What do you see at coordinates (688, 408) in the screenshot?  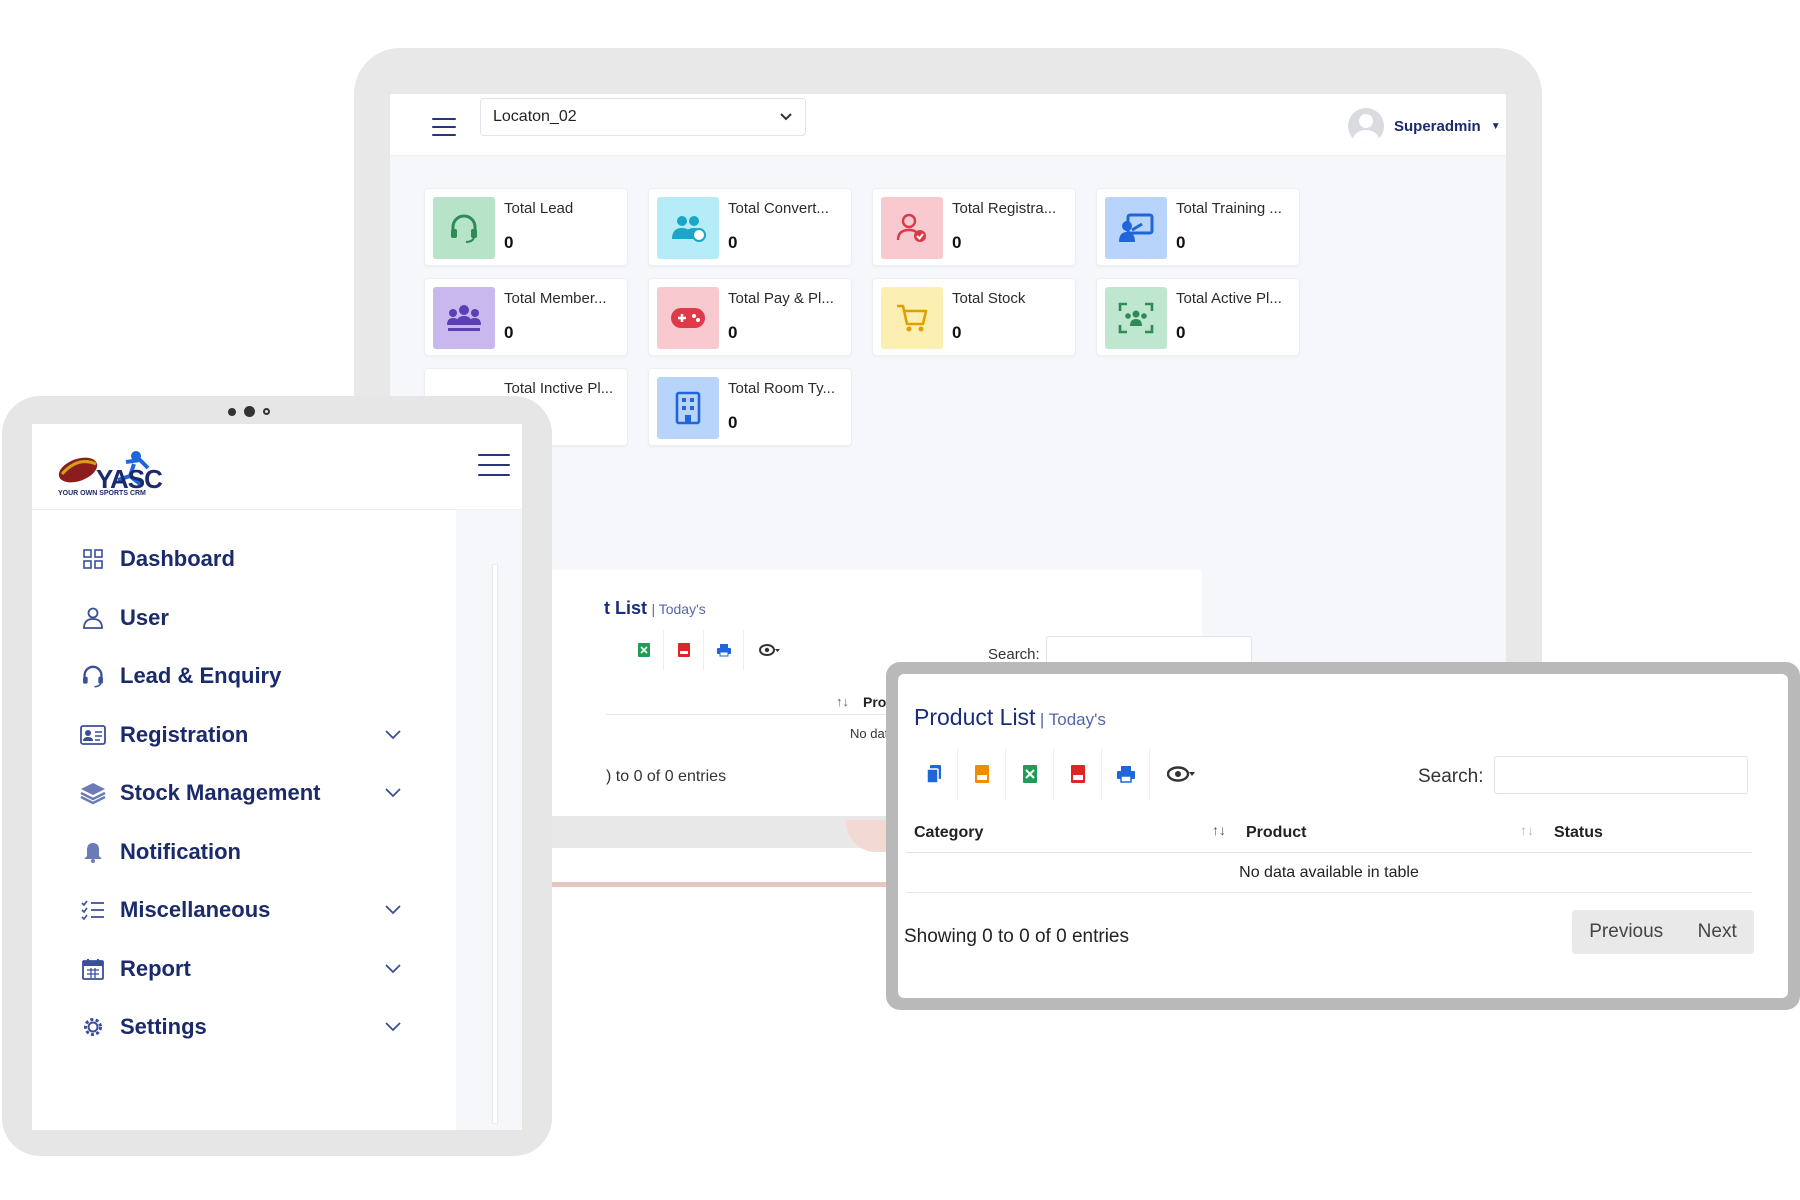 I see `building-icon` at bounding box center [688, 408].